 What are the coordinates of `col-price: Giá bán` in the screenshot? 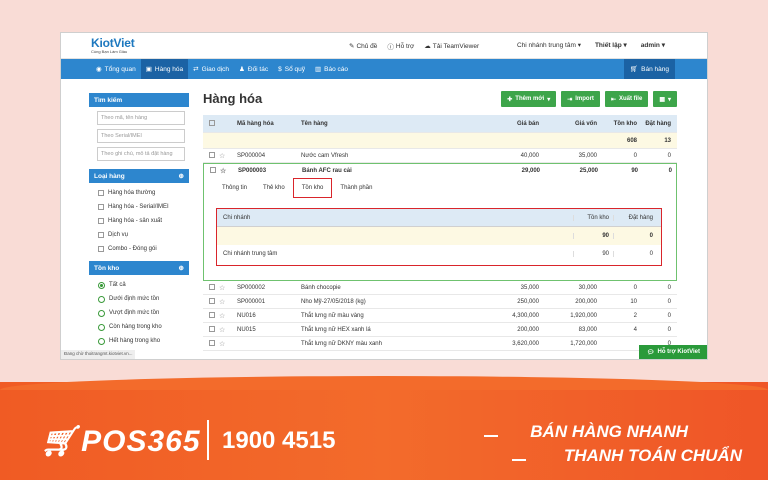 It's located at (510, 124).